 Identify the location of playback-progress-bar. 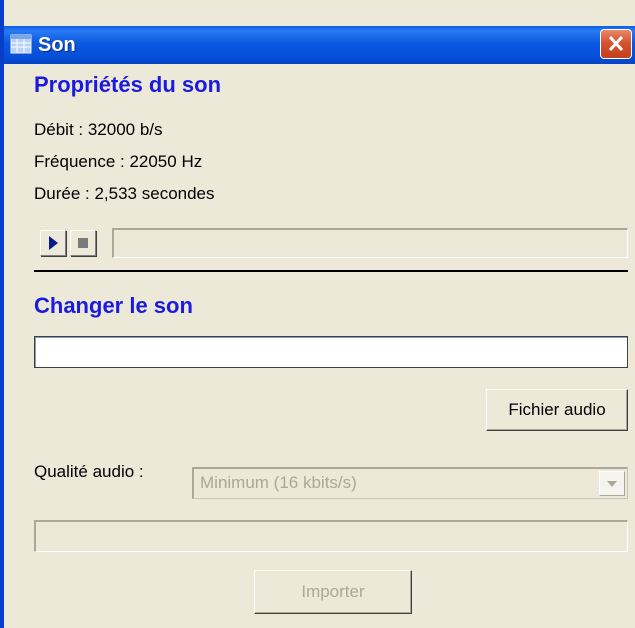
(370, 243).